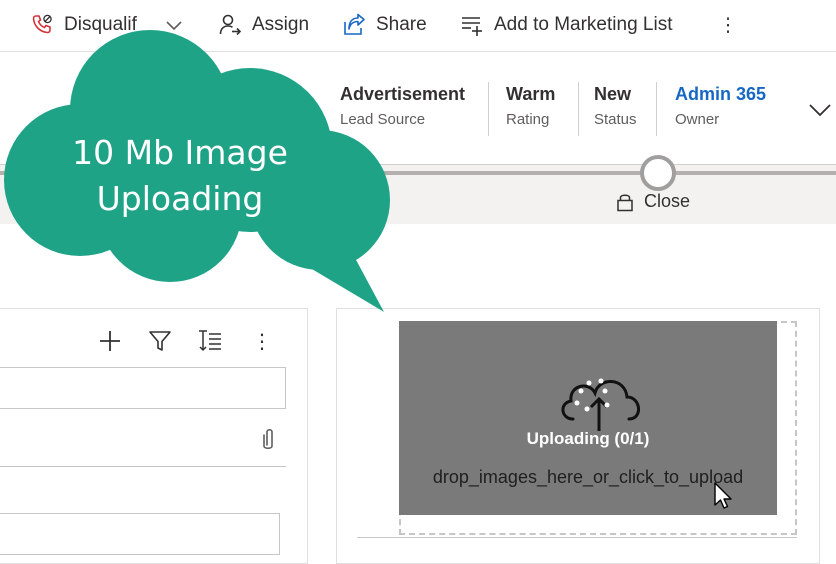  I want to click on sort-icon, so click(210, 341).